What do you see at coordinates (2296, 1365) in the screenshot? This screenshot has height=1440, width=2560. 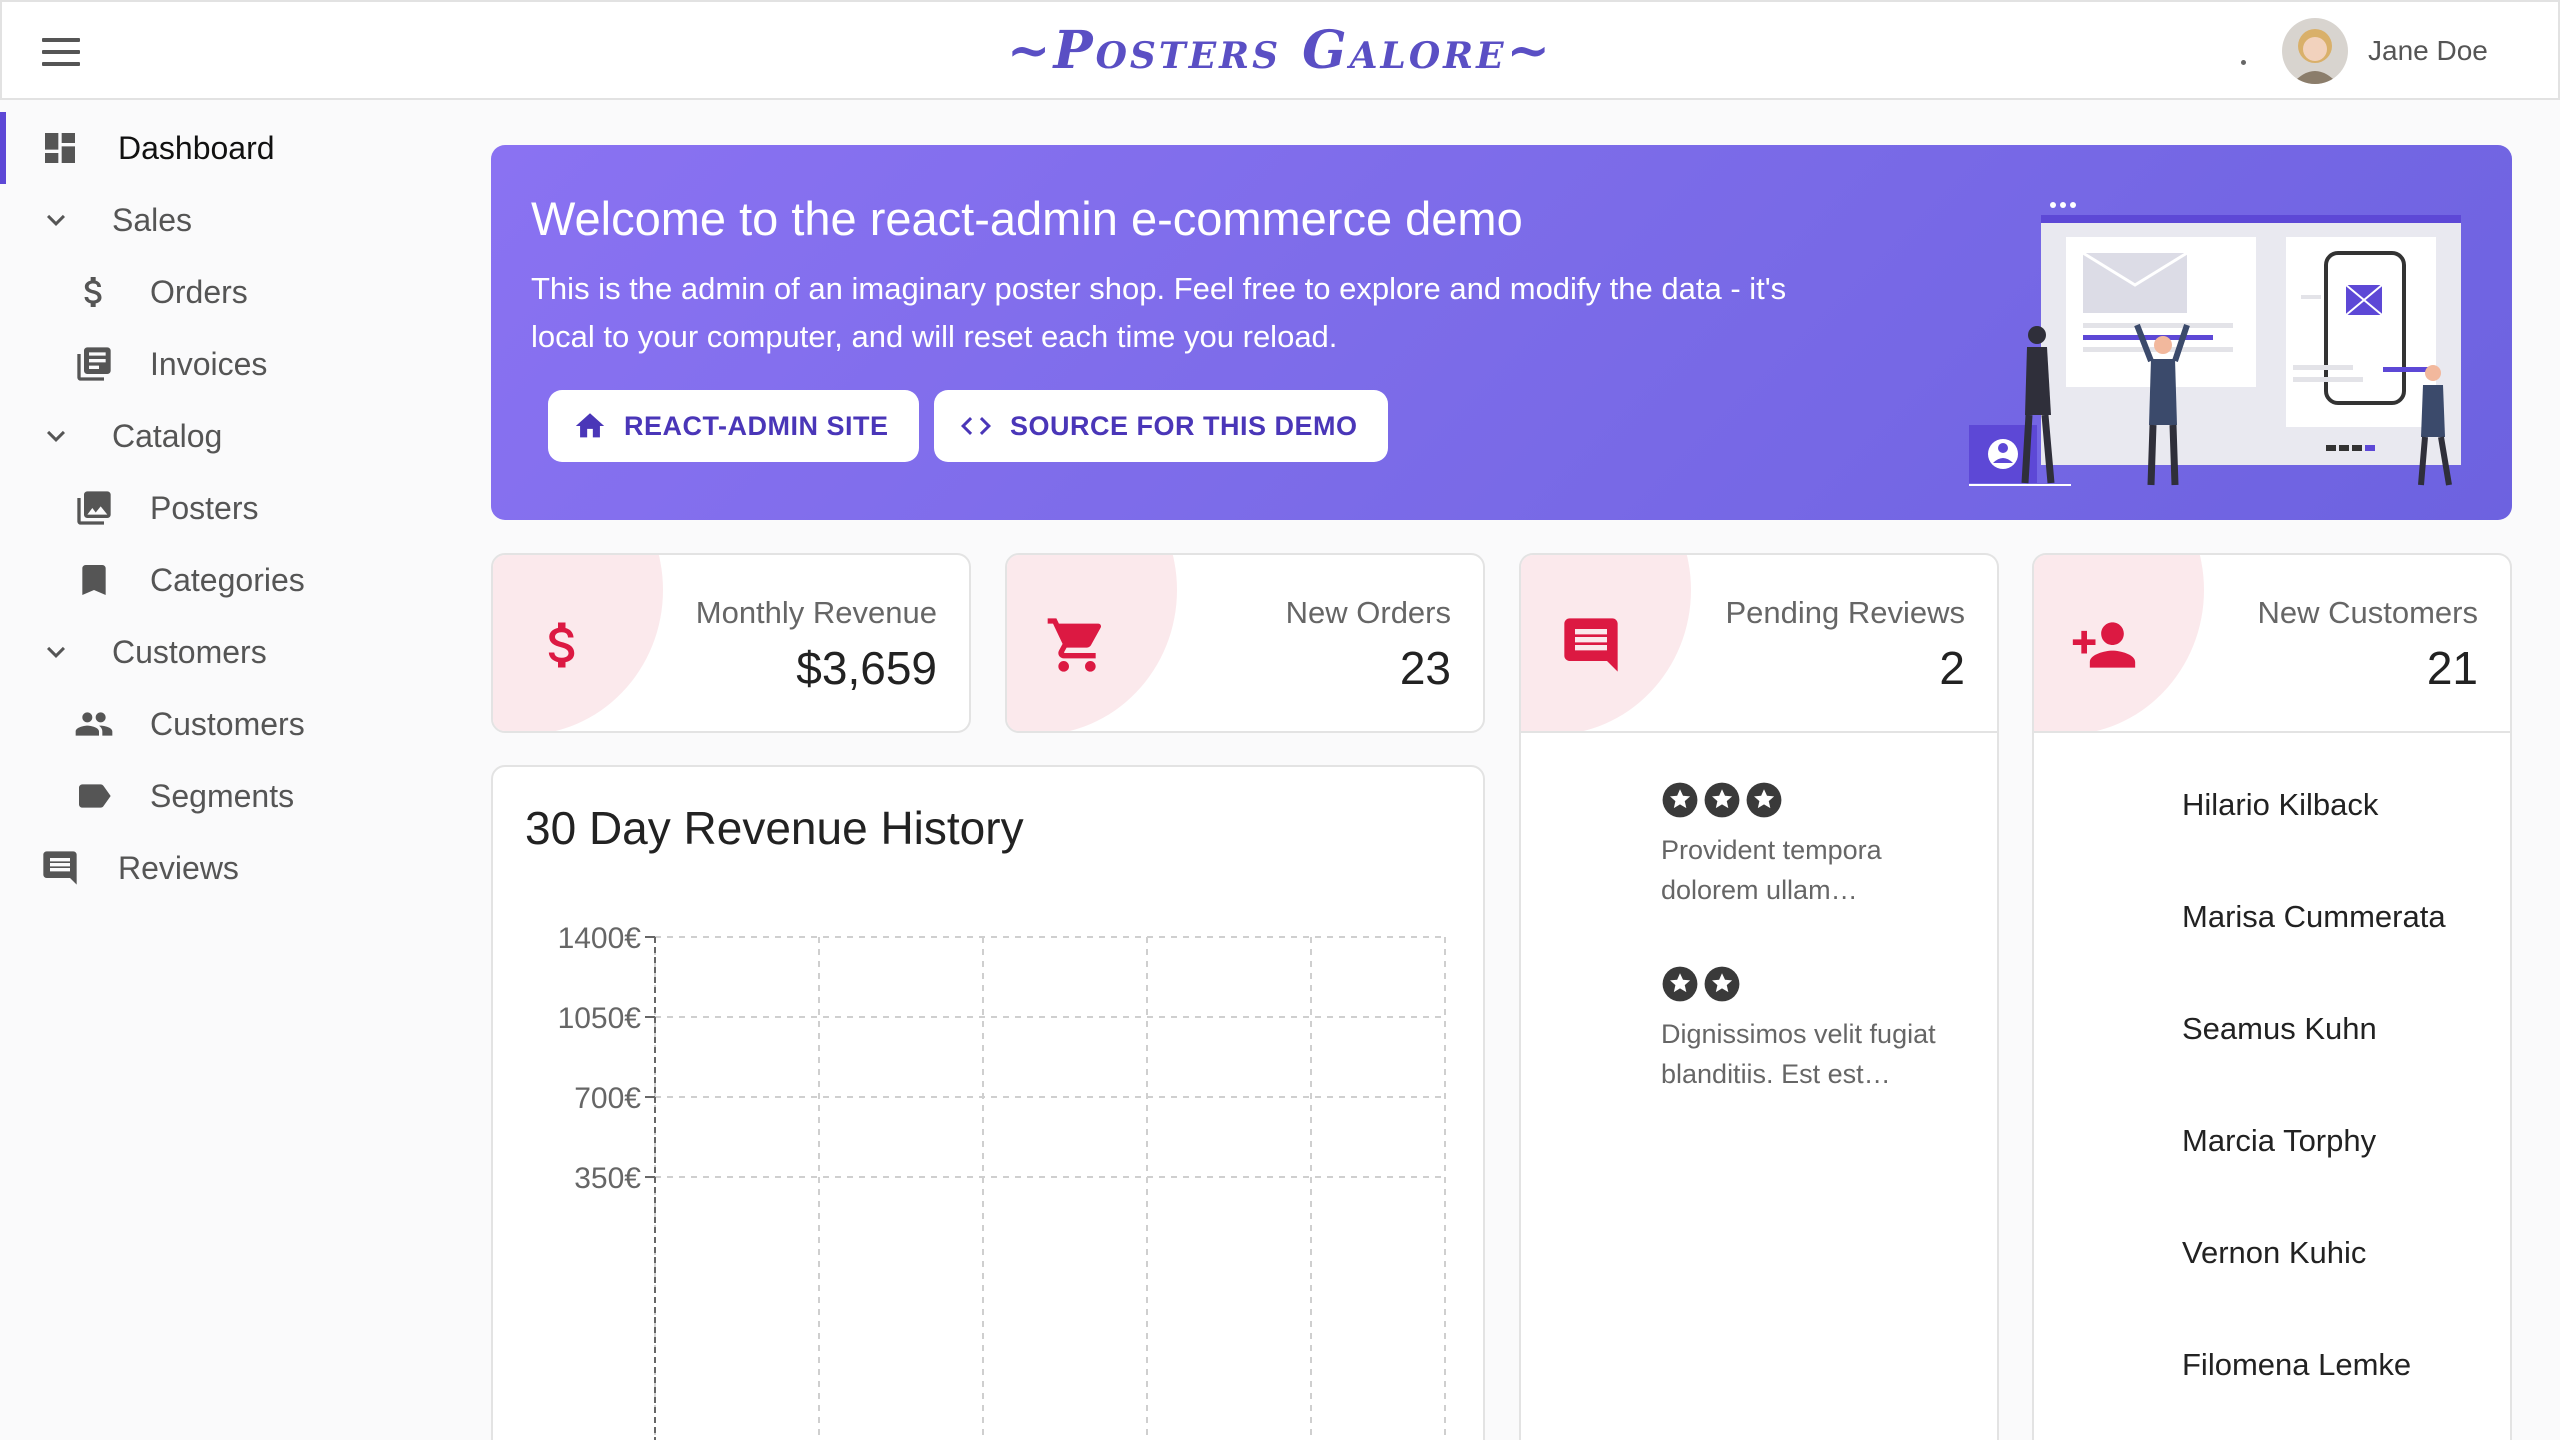 I see `list-item: Filomena Lemke` at bounding box center [2296, 1365].